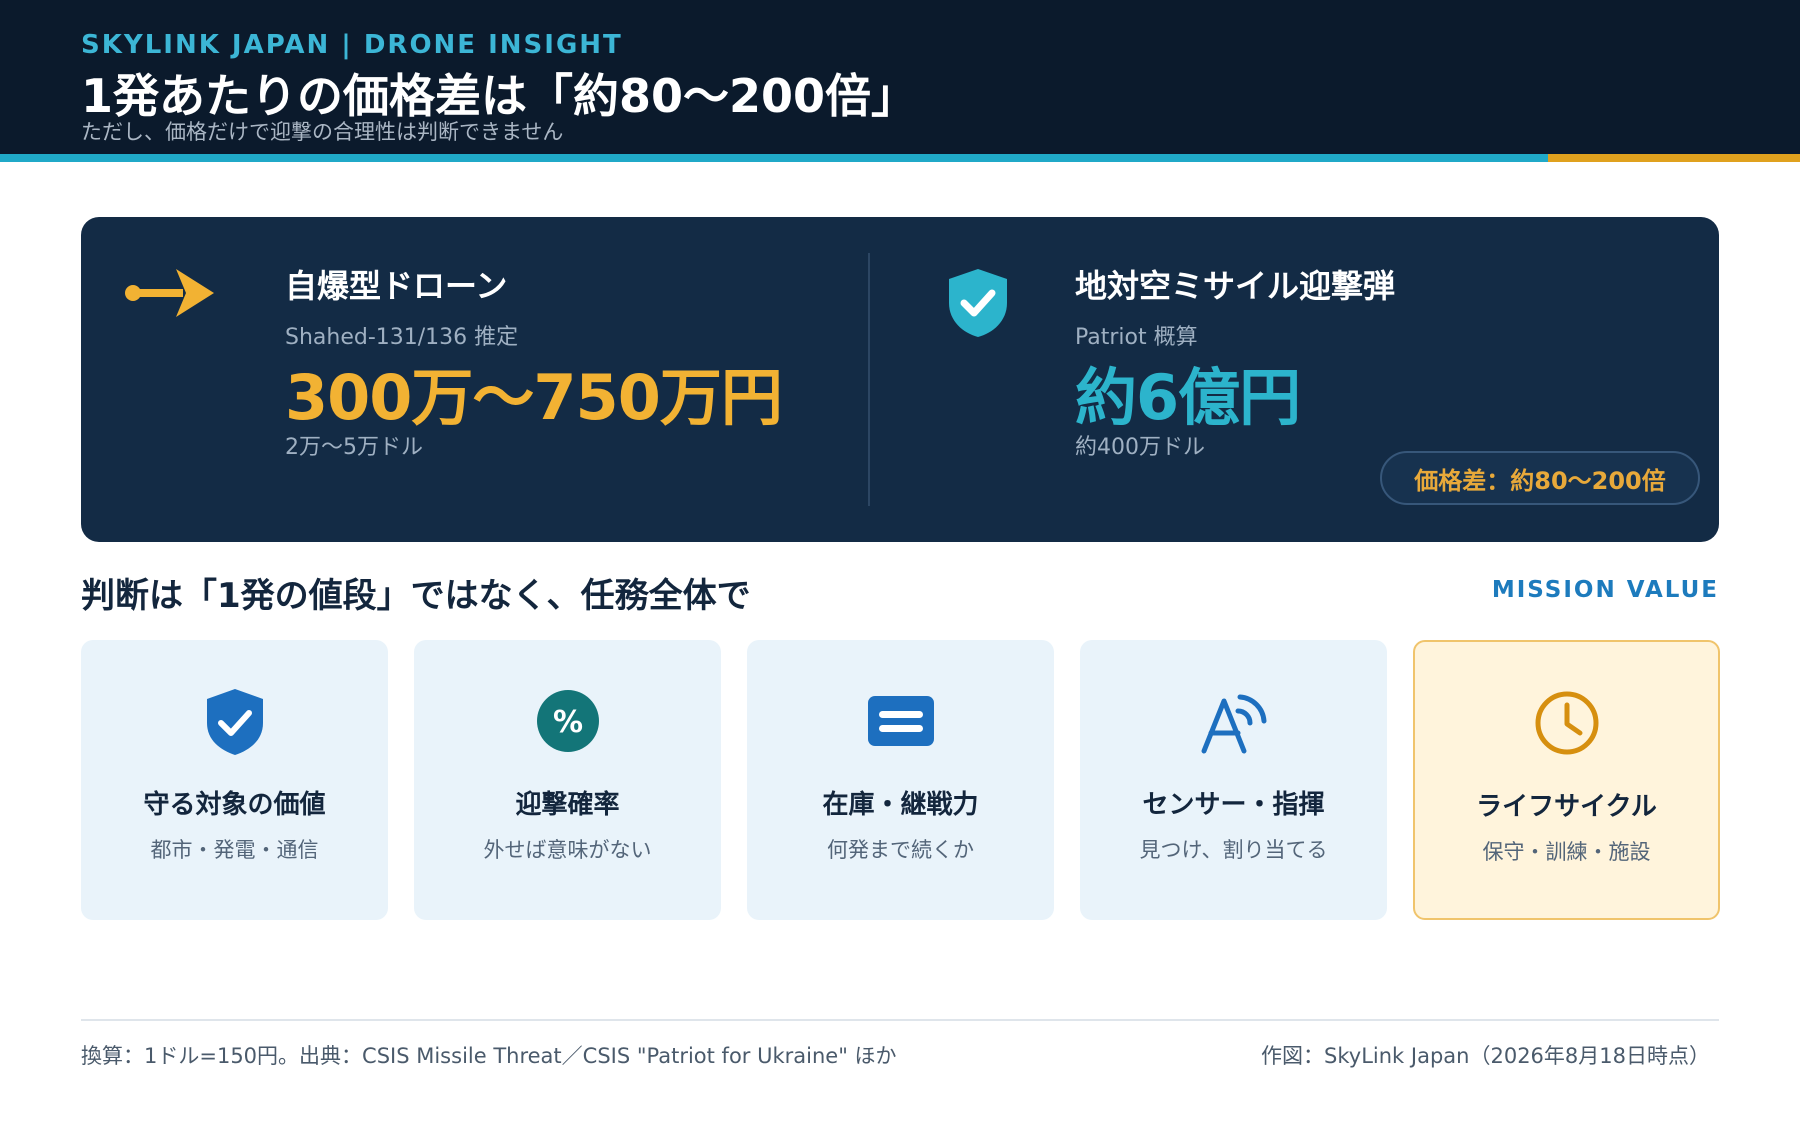 The height and width of the screenshot is (1125, 1800). What do you see at coordinates (900, 1020) in the screenshot?
I see `footer-divider` at bounding box center [900, 1020].